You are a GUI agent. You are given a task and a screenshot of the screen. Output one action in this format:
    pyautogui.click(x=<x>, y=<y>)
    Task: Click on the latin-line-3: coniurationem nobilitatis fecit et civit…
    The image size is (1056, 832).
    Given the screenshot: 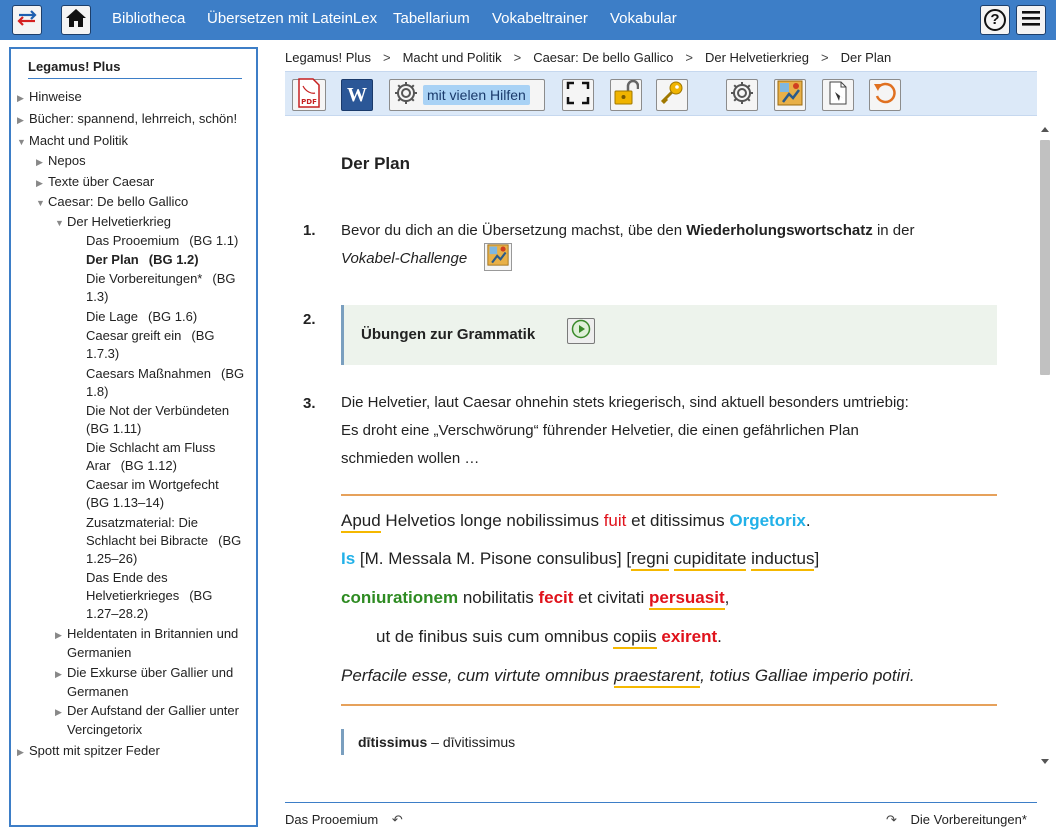 What is the action you would take?
    pyautogui.click(x=535, y=599)
    